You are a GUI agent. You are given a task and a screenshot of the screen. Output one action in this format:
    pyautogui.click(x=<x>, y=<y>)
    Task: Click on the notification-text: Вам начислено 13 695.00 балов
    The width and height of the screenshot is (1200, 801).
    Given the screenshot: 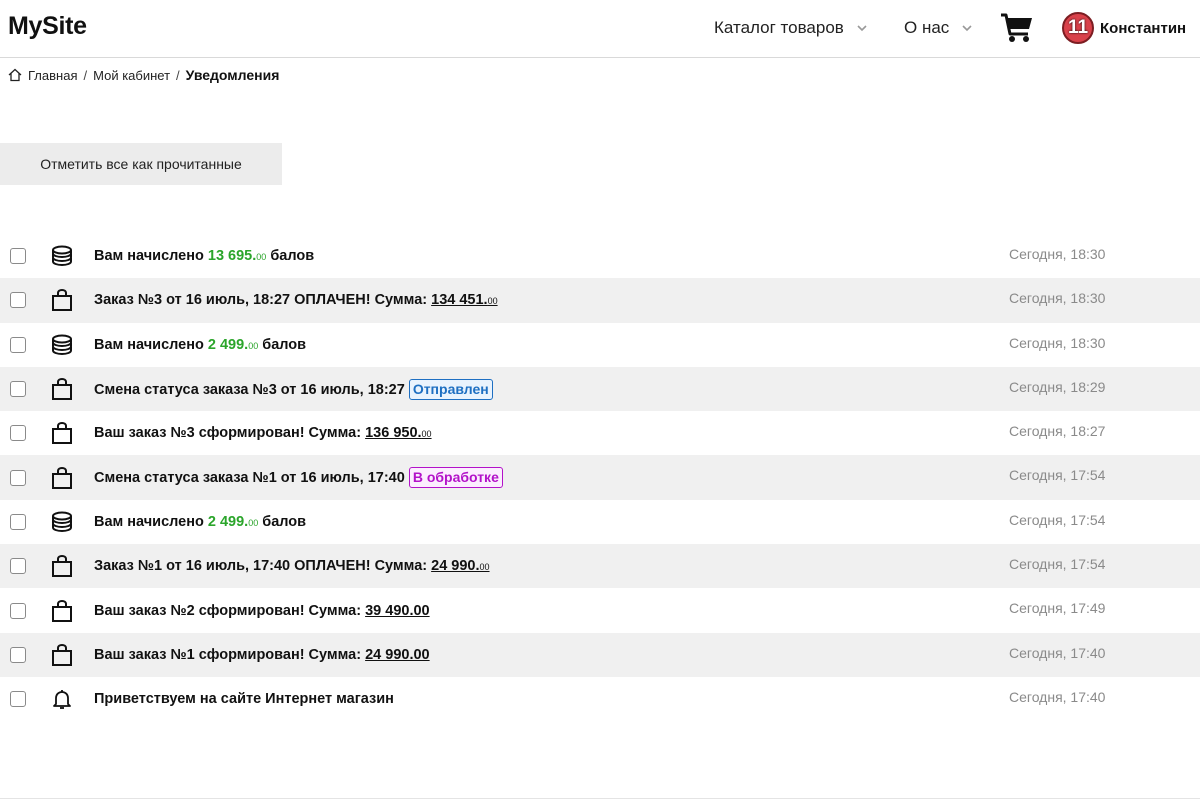 What is the action you would take?
    pyautogui.click(x=204, y=256)
    